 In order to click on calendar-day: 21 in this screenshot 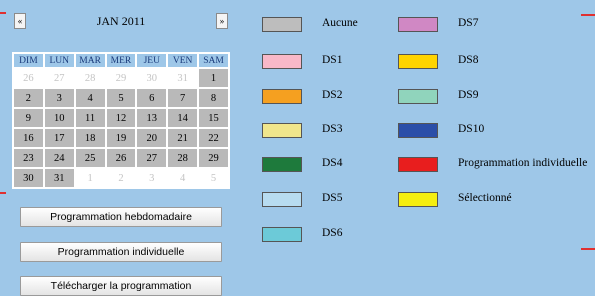, I will do `click(183, 138)`.